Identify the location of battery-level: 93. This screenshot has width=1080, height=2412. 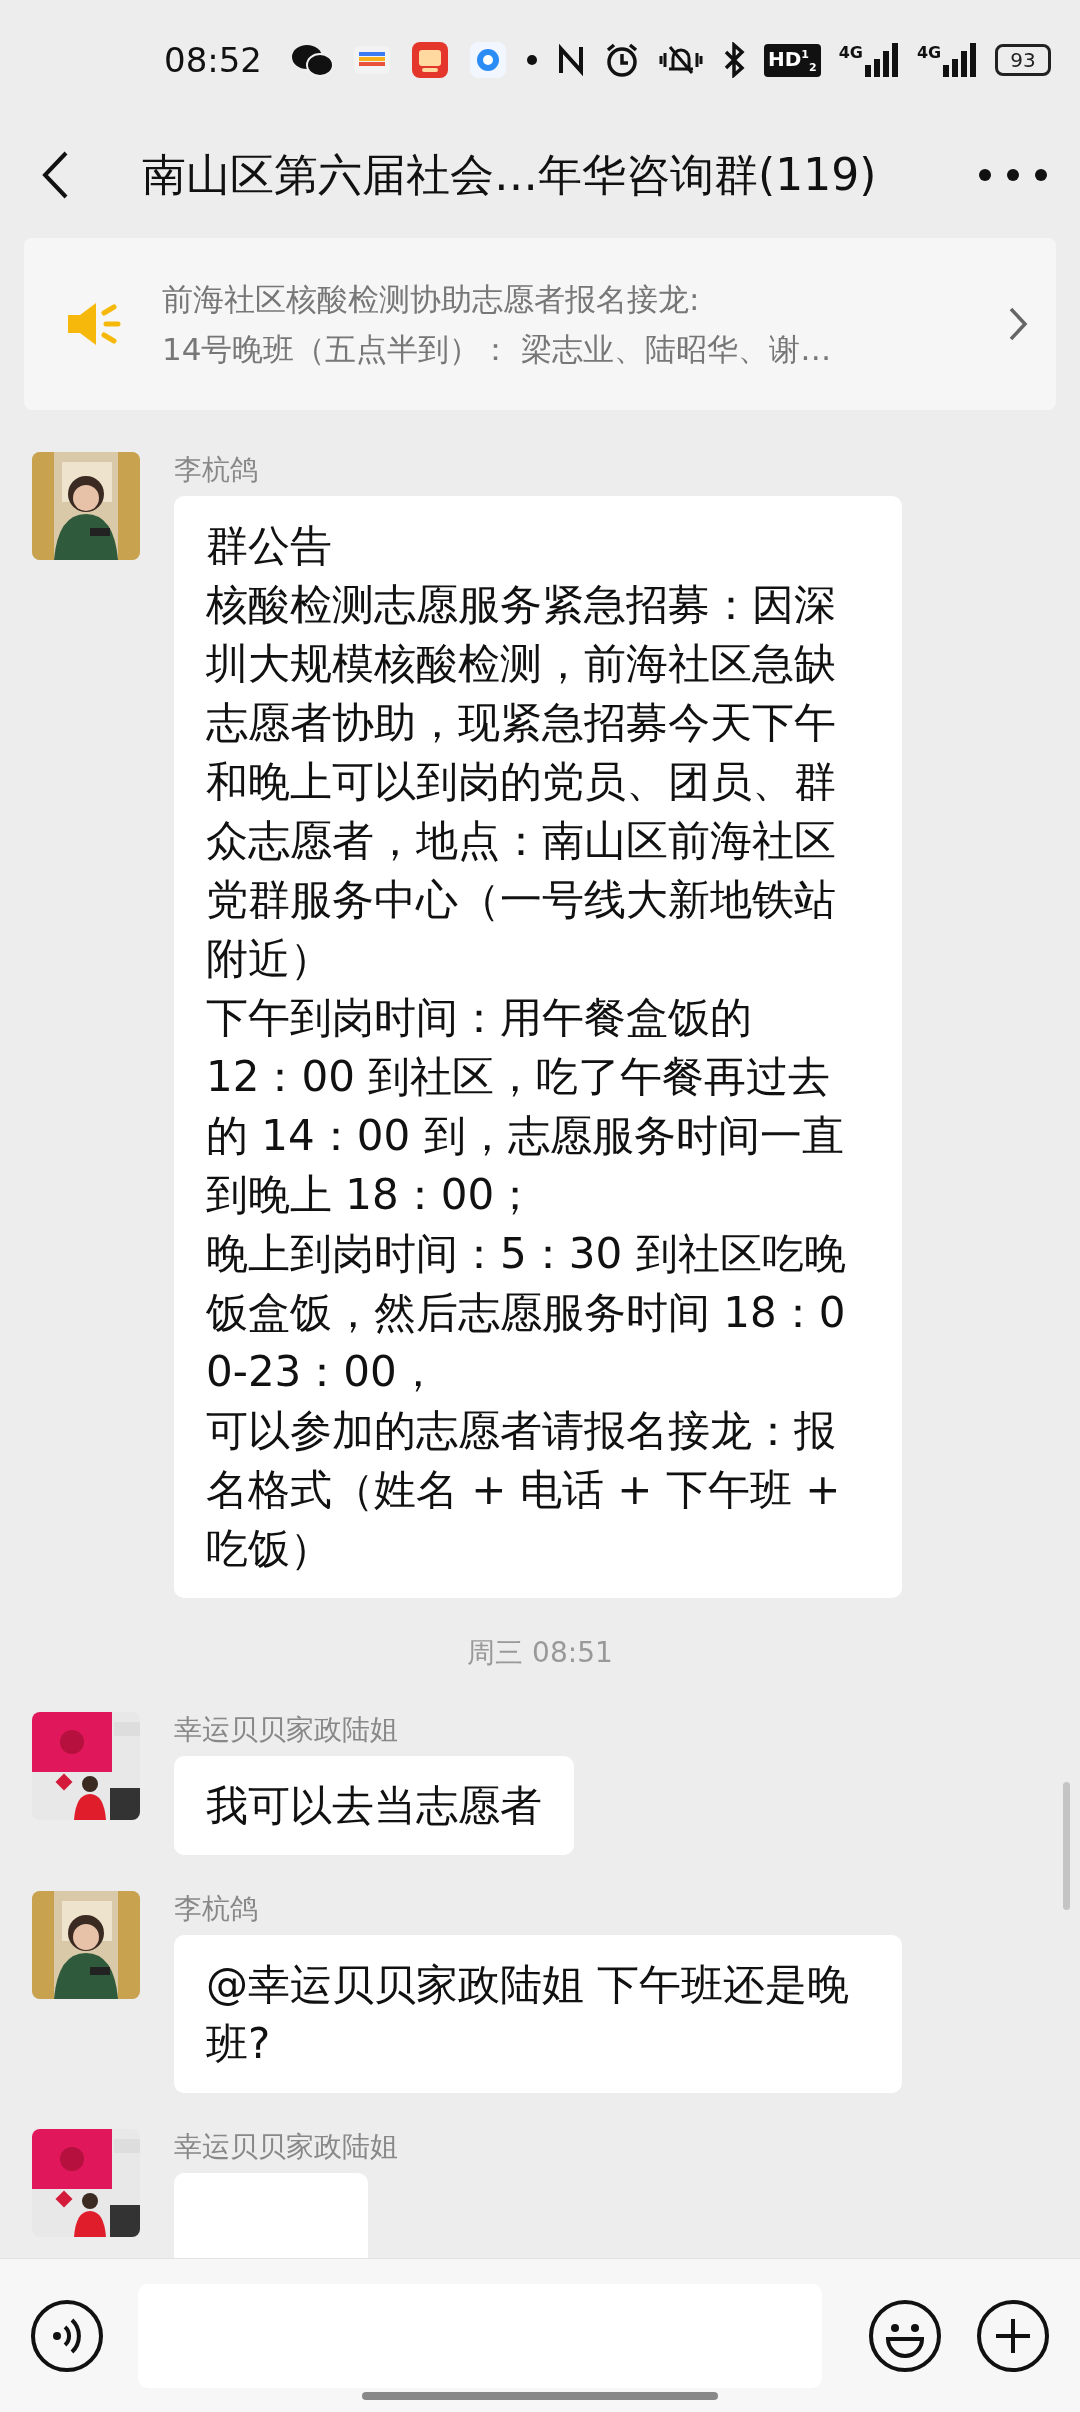
(1023, 60).